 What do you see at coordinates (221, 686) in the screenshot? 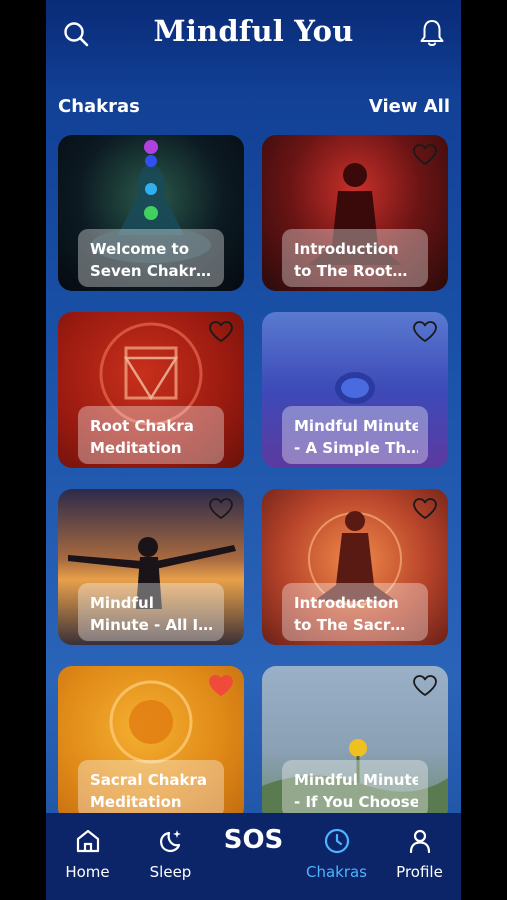
I see `heart-icon-filled` at bounding box center [221, 686].